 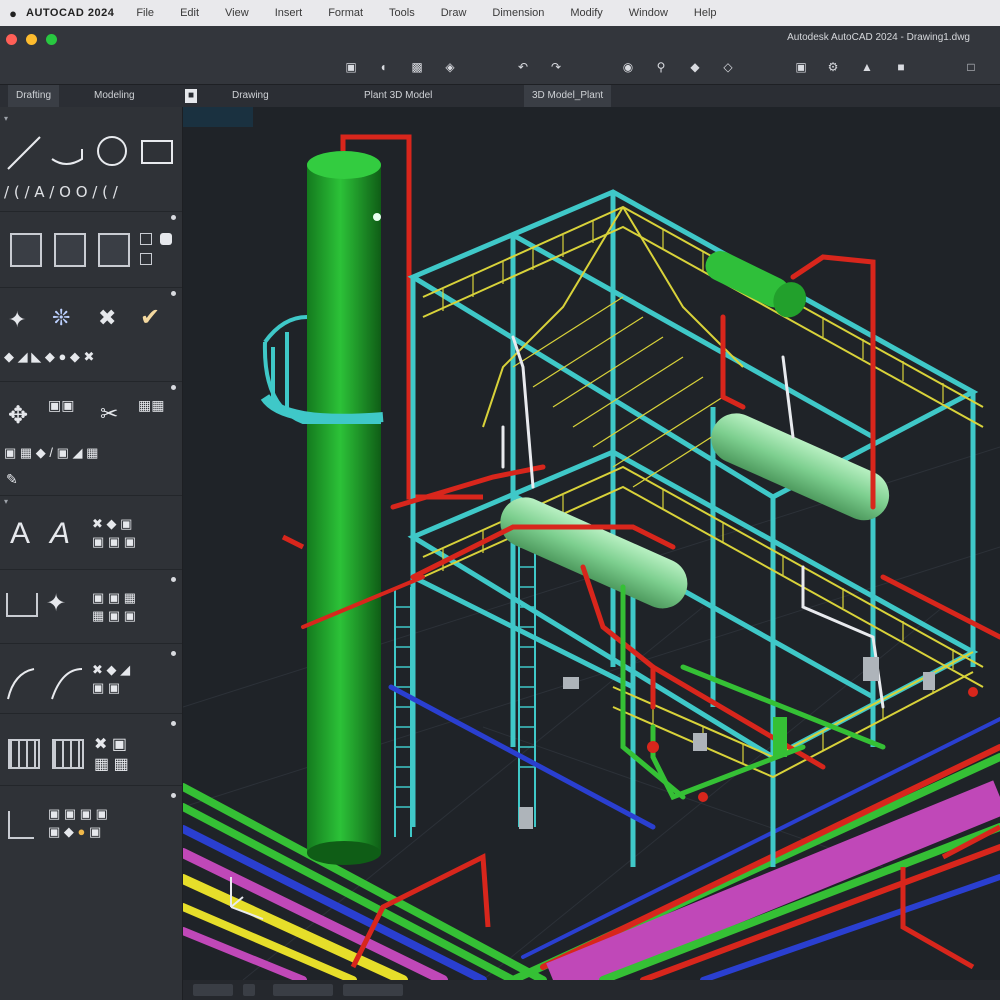 I want to click on zoom-icon: ⚲, so click(x=661, y=67).